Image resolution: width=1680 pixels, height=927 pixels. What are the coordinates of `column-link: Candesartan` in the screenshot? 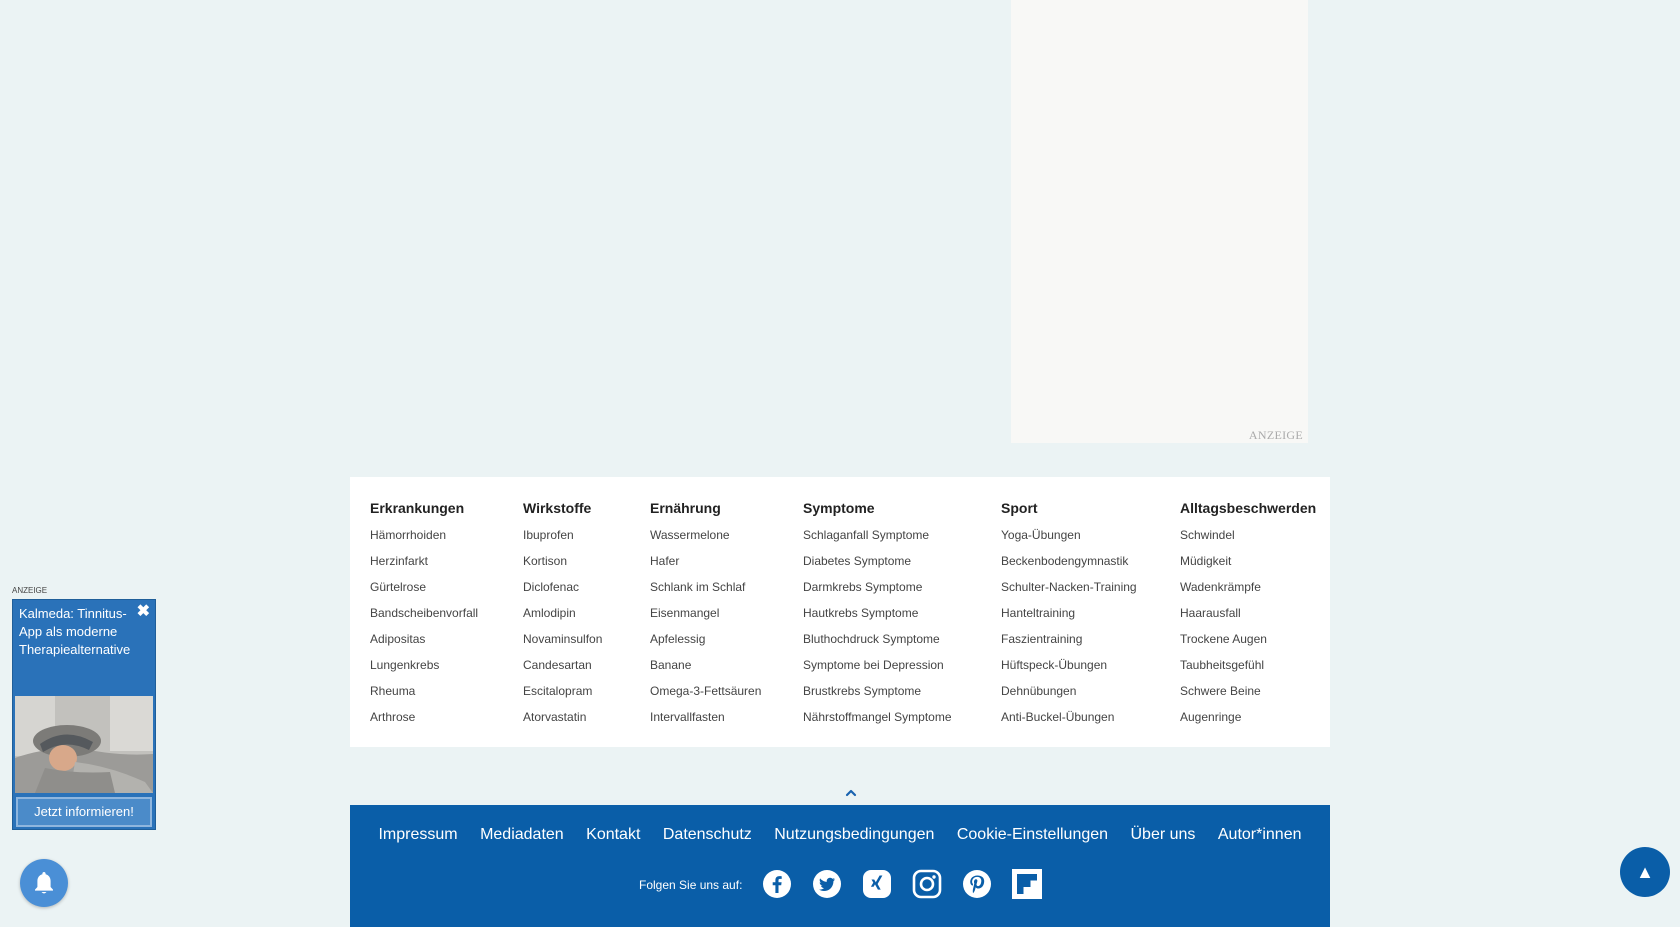 It's located at (557, 665).